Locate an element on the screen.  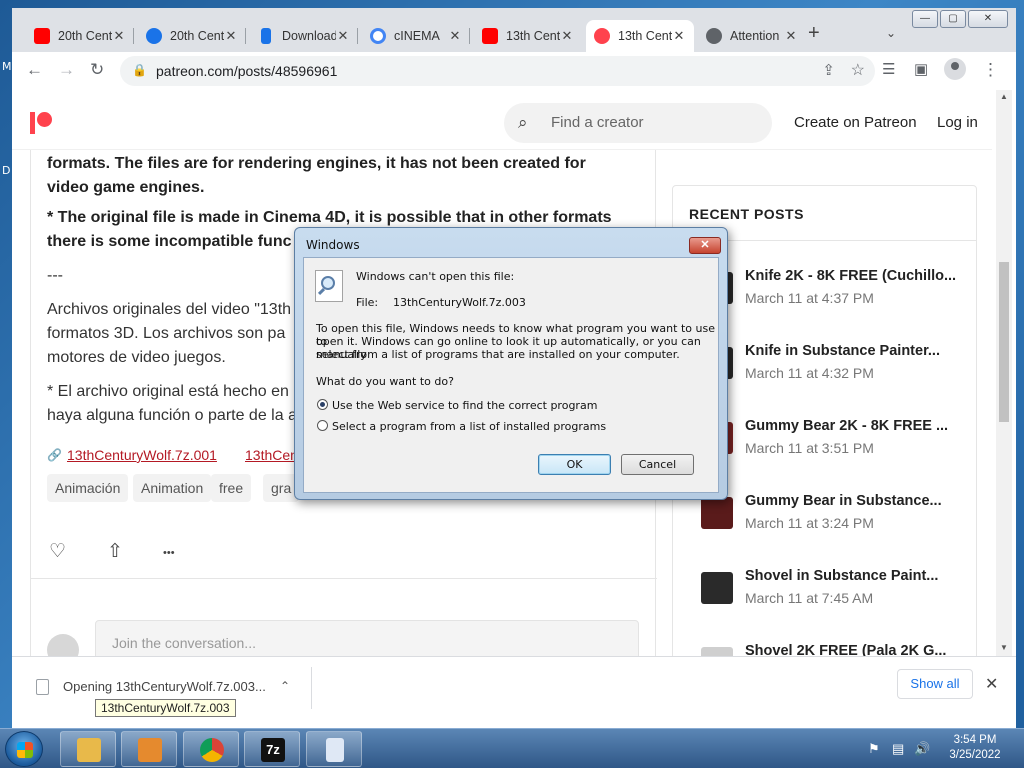
search-input: ⌕ Find a creator is located at coordinates (638, 123).